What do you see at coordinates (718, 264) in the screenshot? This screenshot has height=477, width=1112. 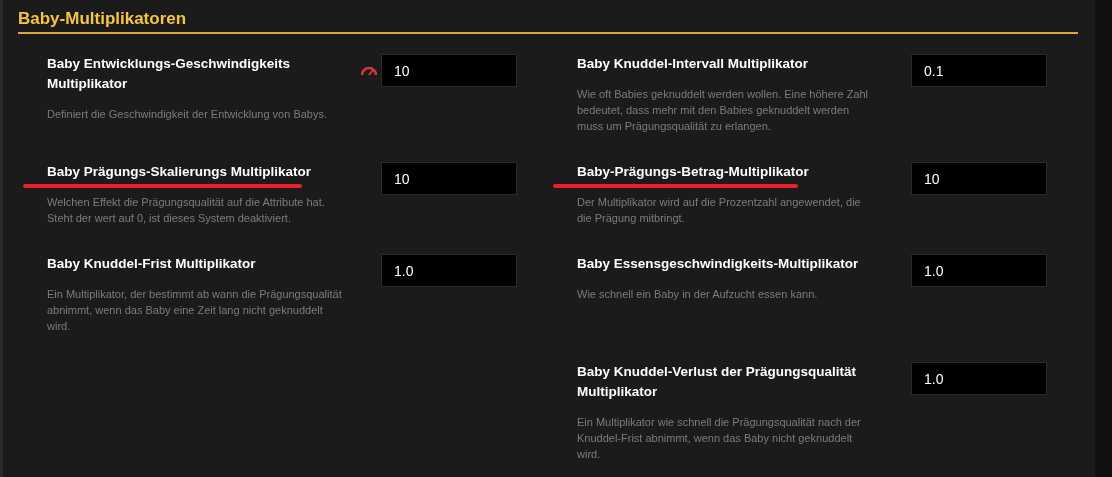 I see `setting-label: Baby Essensgeschwindigkeits-Multiplikator` at bounding box center [718, 264].